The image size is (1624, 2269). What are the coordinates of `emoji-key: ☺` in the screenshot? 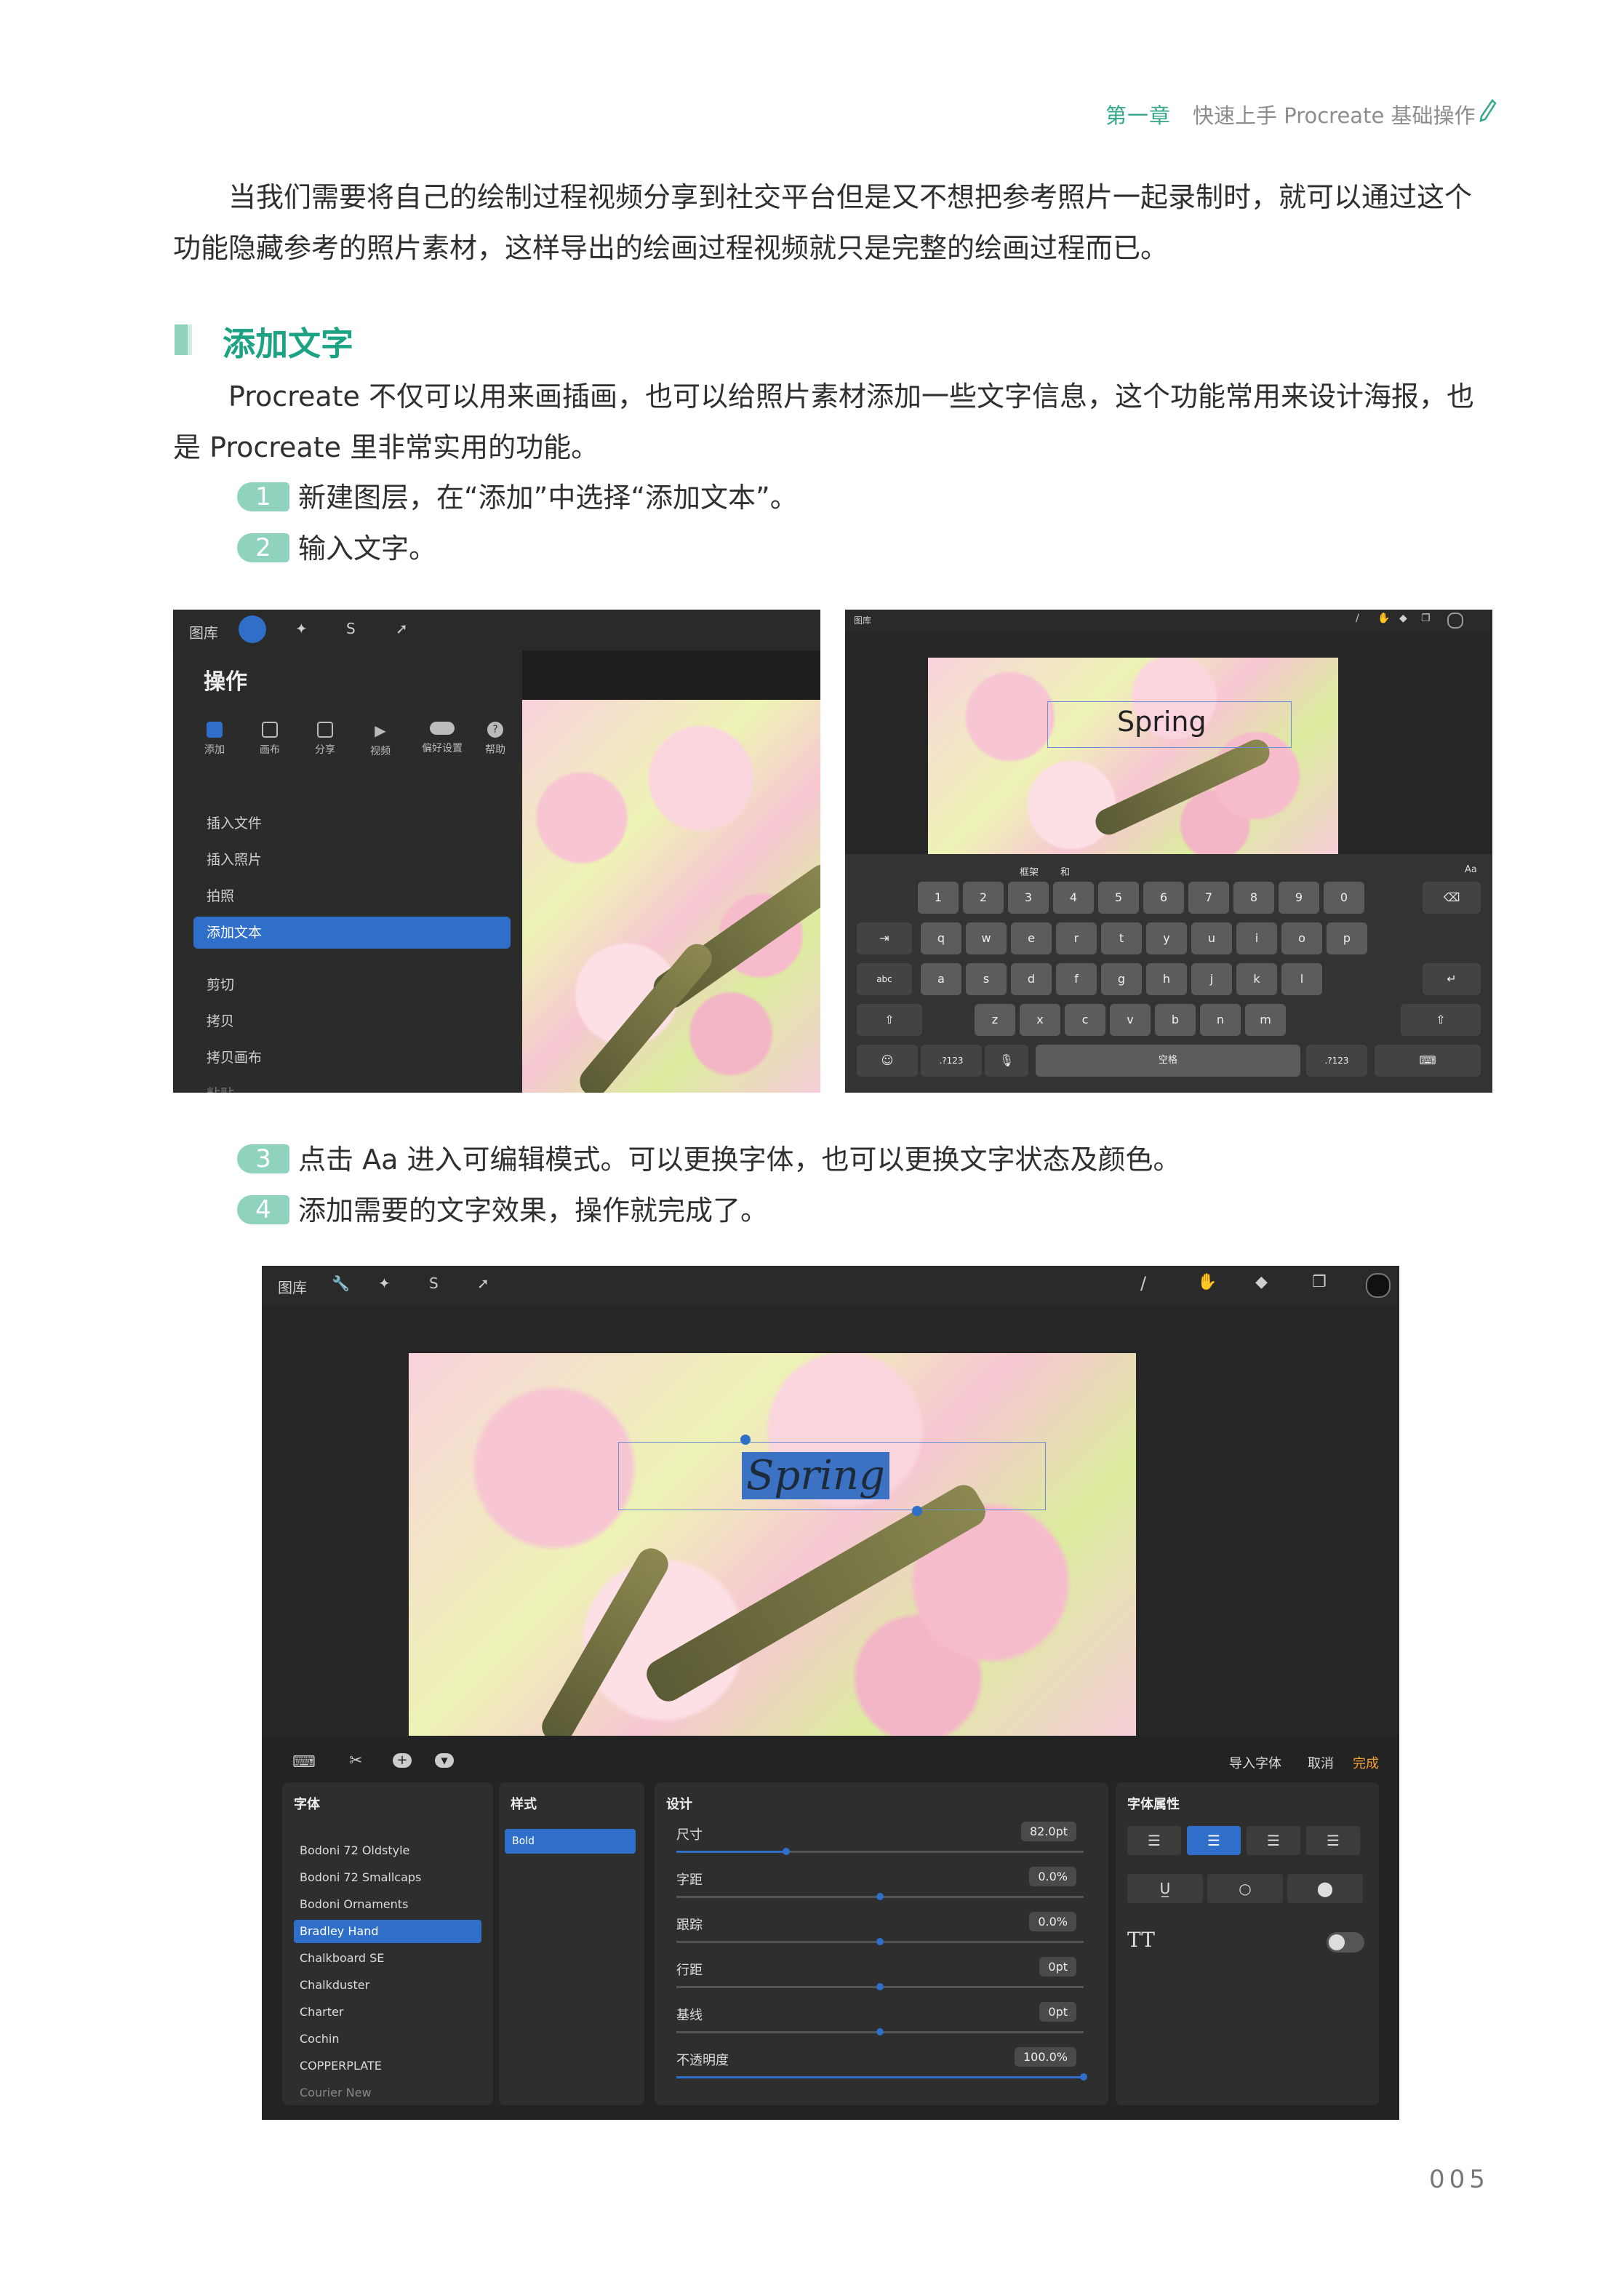 It's located at (887, 1061).